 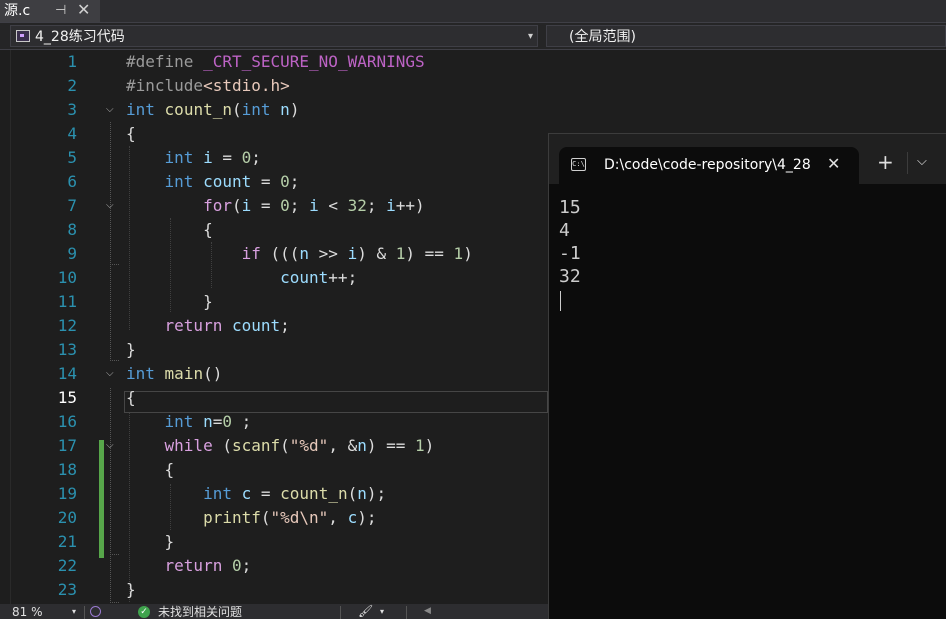 I want to click on code-text: int i = 0;, so click(x=212, y=157).